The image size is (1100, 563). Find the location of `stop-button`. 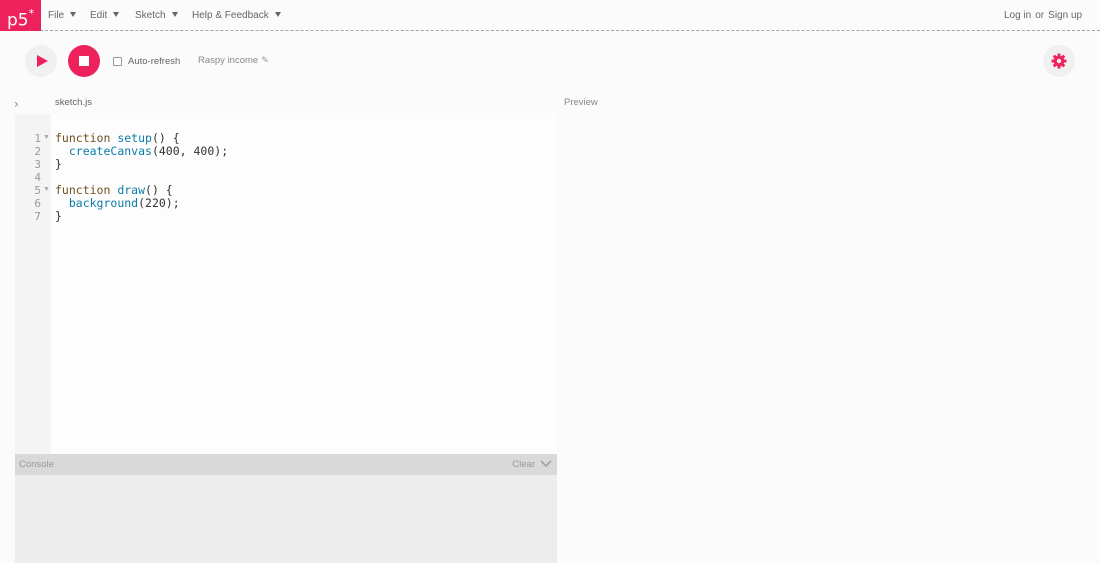

stop-button is located at coordinates (84, 61).